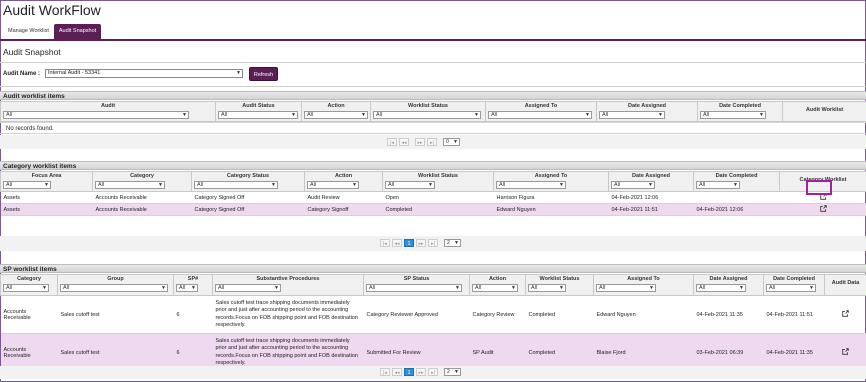  What do you see at coordinates (819, 187) in the screenshot?
I see `highlight-annotation` at bounding box center [819, 187].